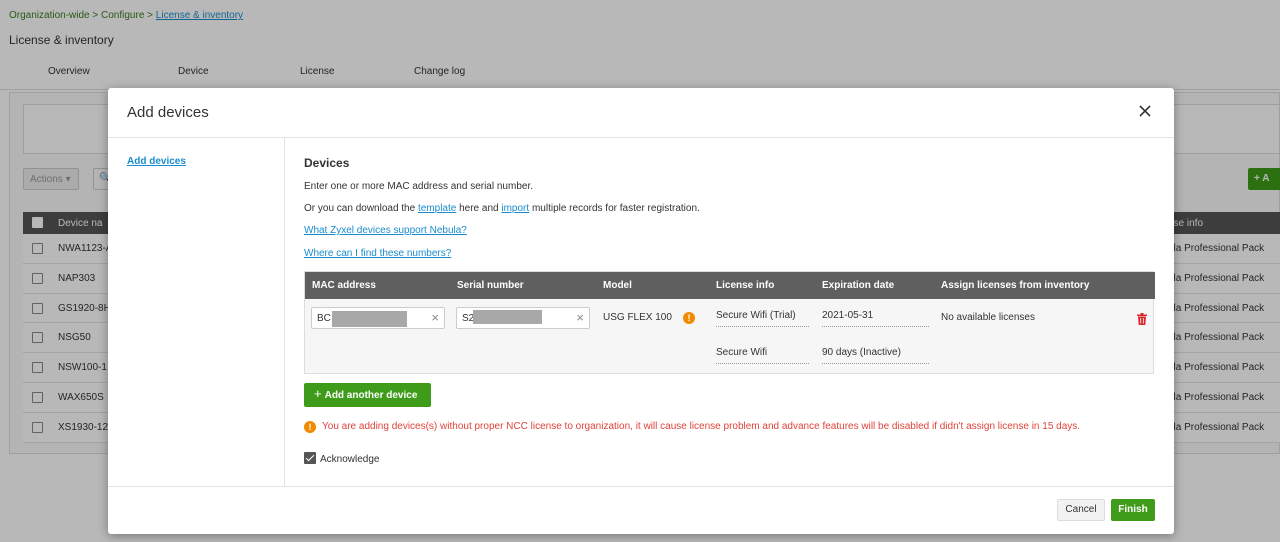 Image resolution: width=1280 pixels, height=542 pixels. What do you see at coordinates (196, 312) in the screenshot?
I see `modal-side-nav: Add devices` at bounding box center [196, 312].